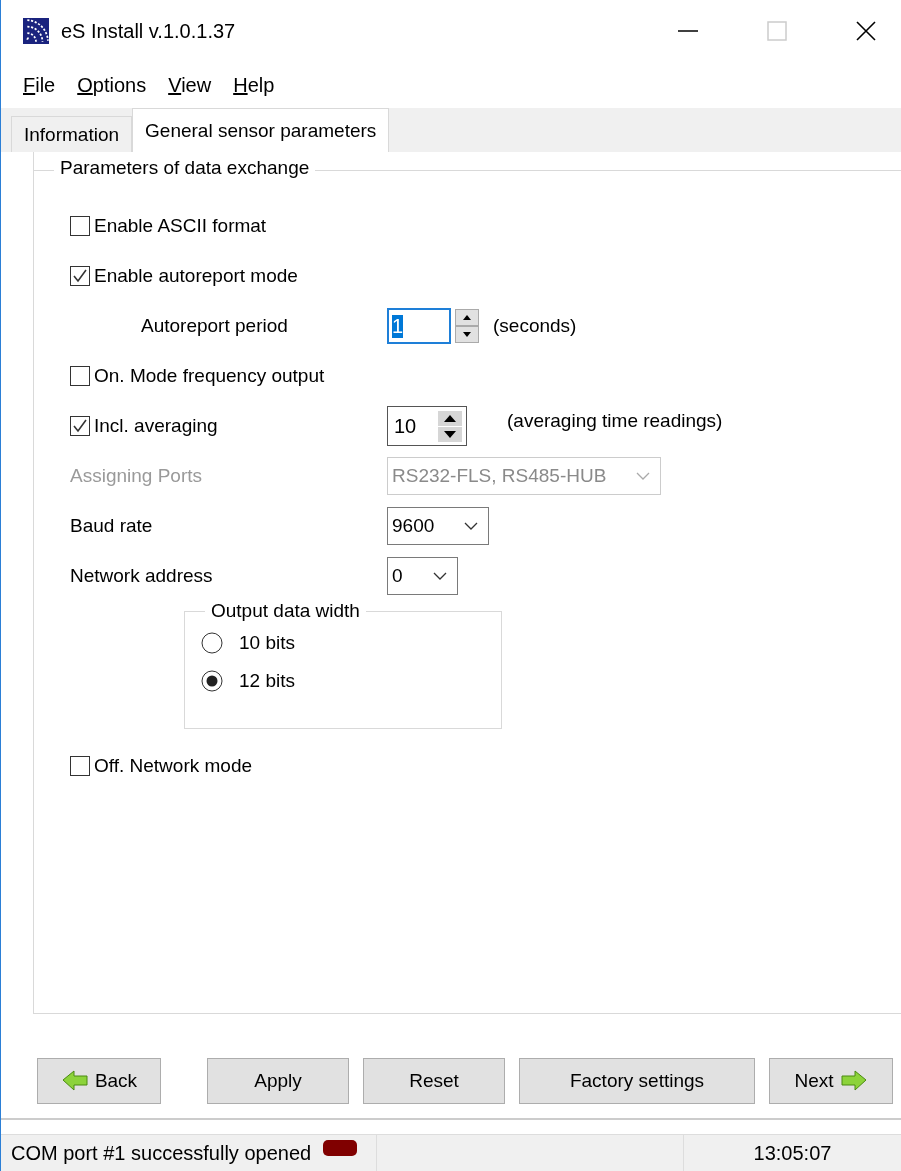 The height and width of the screenshot is (1171, 901). I want to click on radio-label: 12 bits, so click(267, 681).